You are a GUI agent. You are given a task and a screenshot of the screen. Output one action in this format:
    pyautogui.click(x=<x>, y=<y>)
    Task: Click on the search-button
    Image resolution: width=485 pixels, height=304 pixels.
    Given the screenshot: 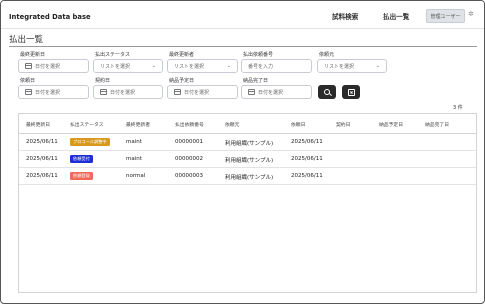 What is the action you would take?
    pyautogui.click(x=327, y=92)
    